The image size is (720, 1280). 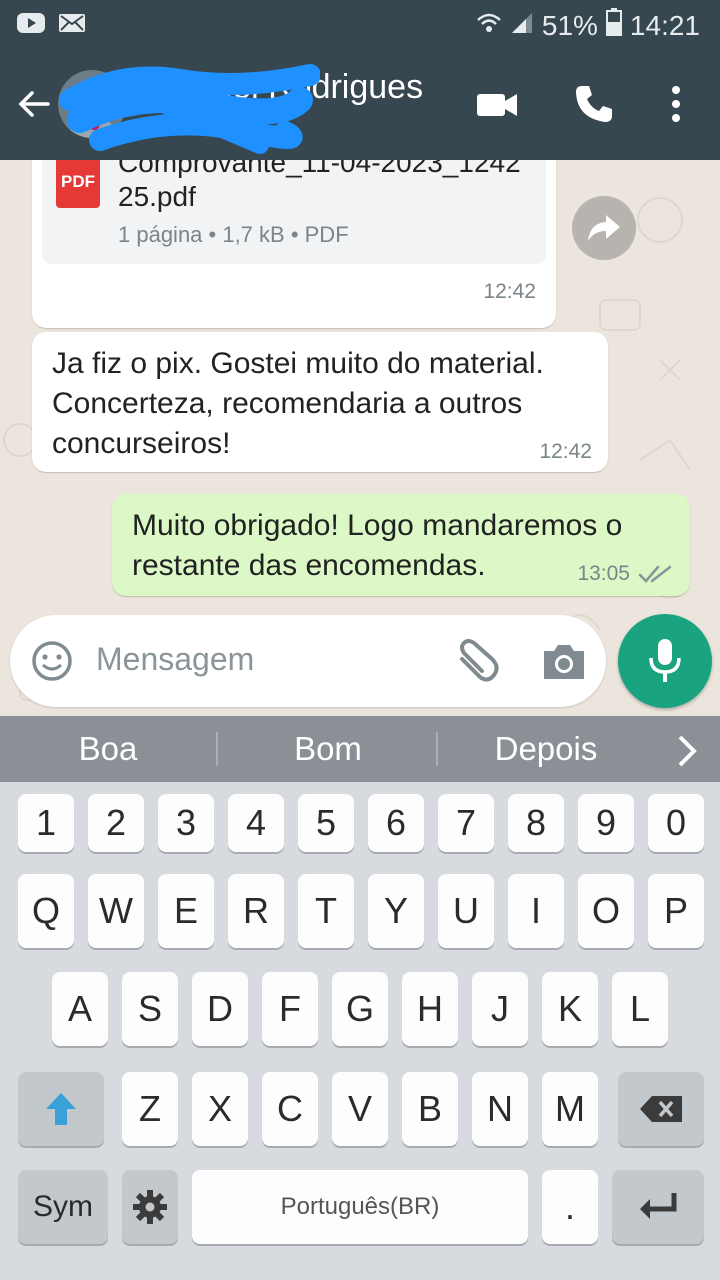 What do you see at coordinates (606, 911) in the screenshot?
I see `key-o: O` at bounding box center [606, 911].